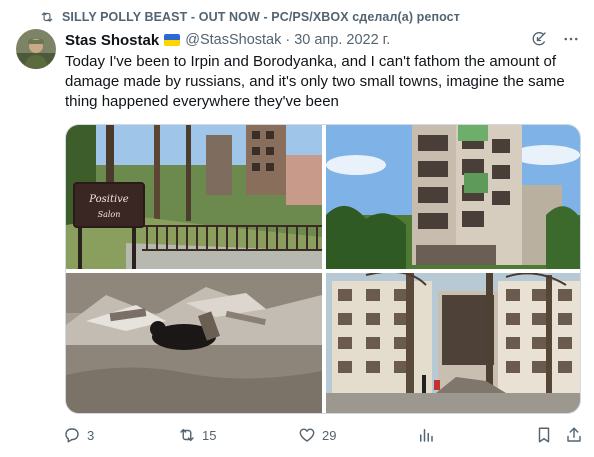 The width and height of the screenshot is (594, 457). I want to click on repost-button: 15, so click(197, 435).